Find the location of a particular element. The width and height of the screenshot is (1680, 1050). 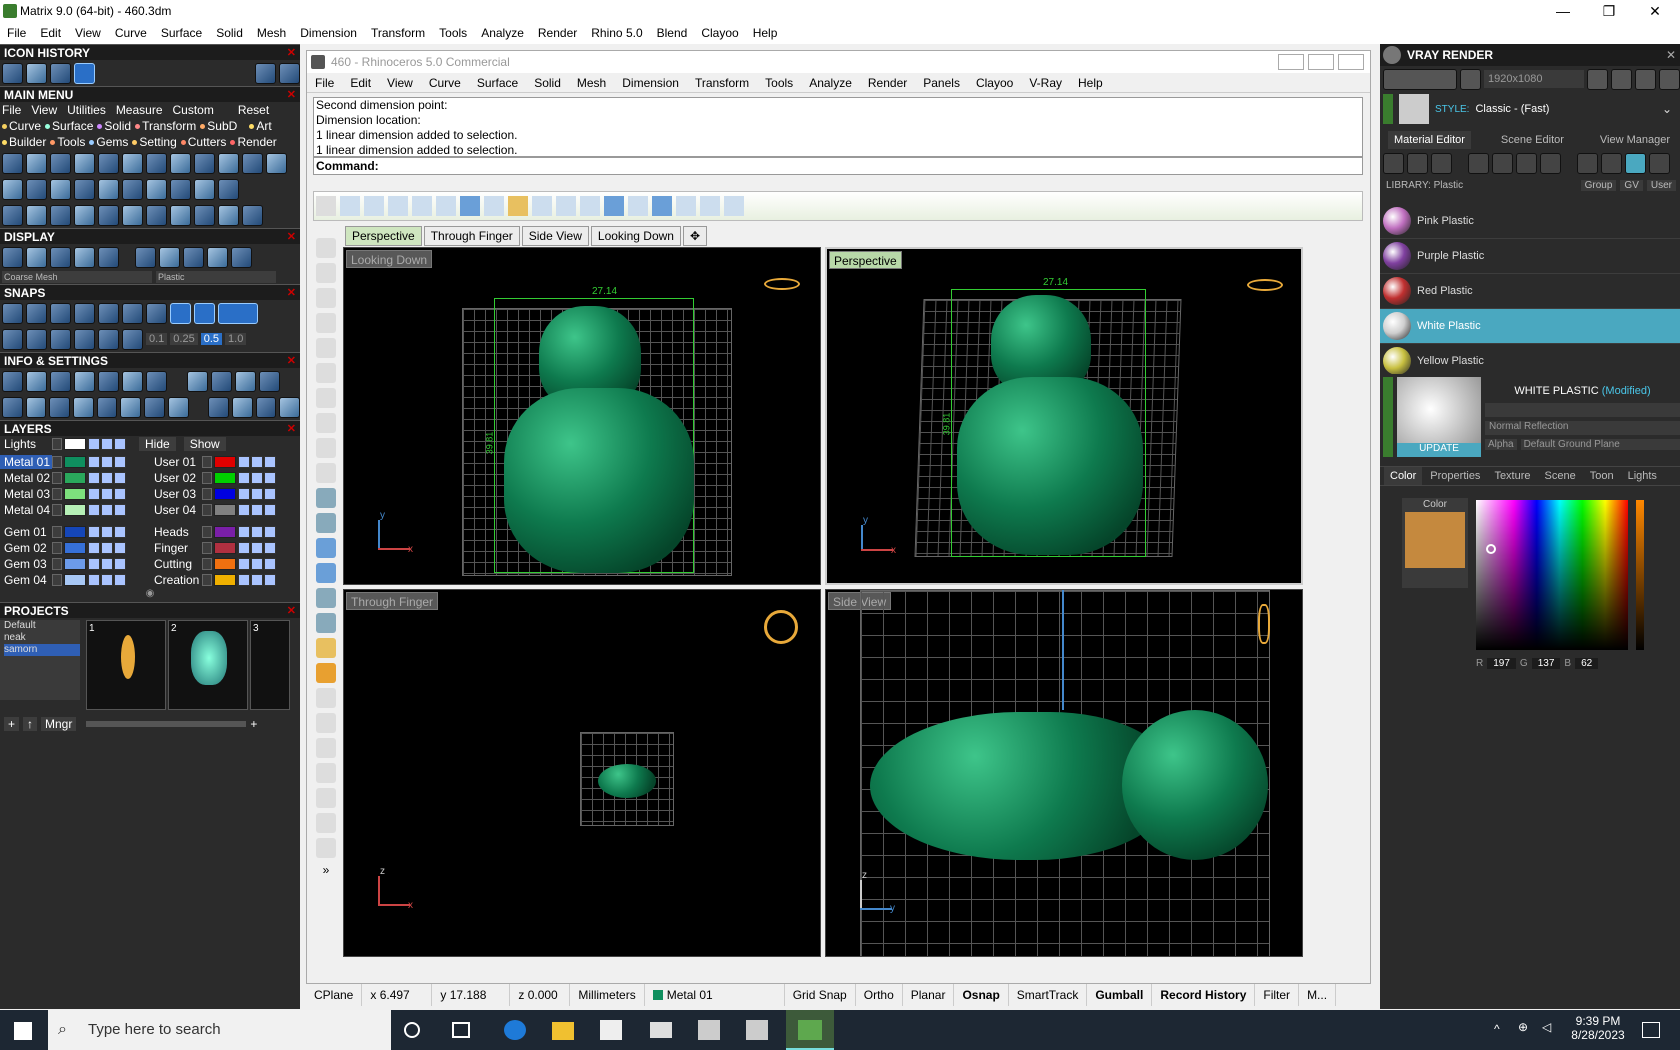

cube-icon is located at coordinates (84, 381).